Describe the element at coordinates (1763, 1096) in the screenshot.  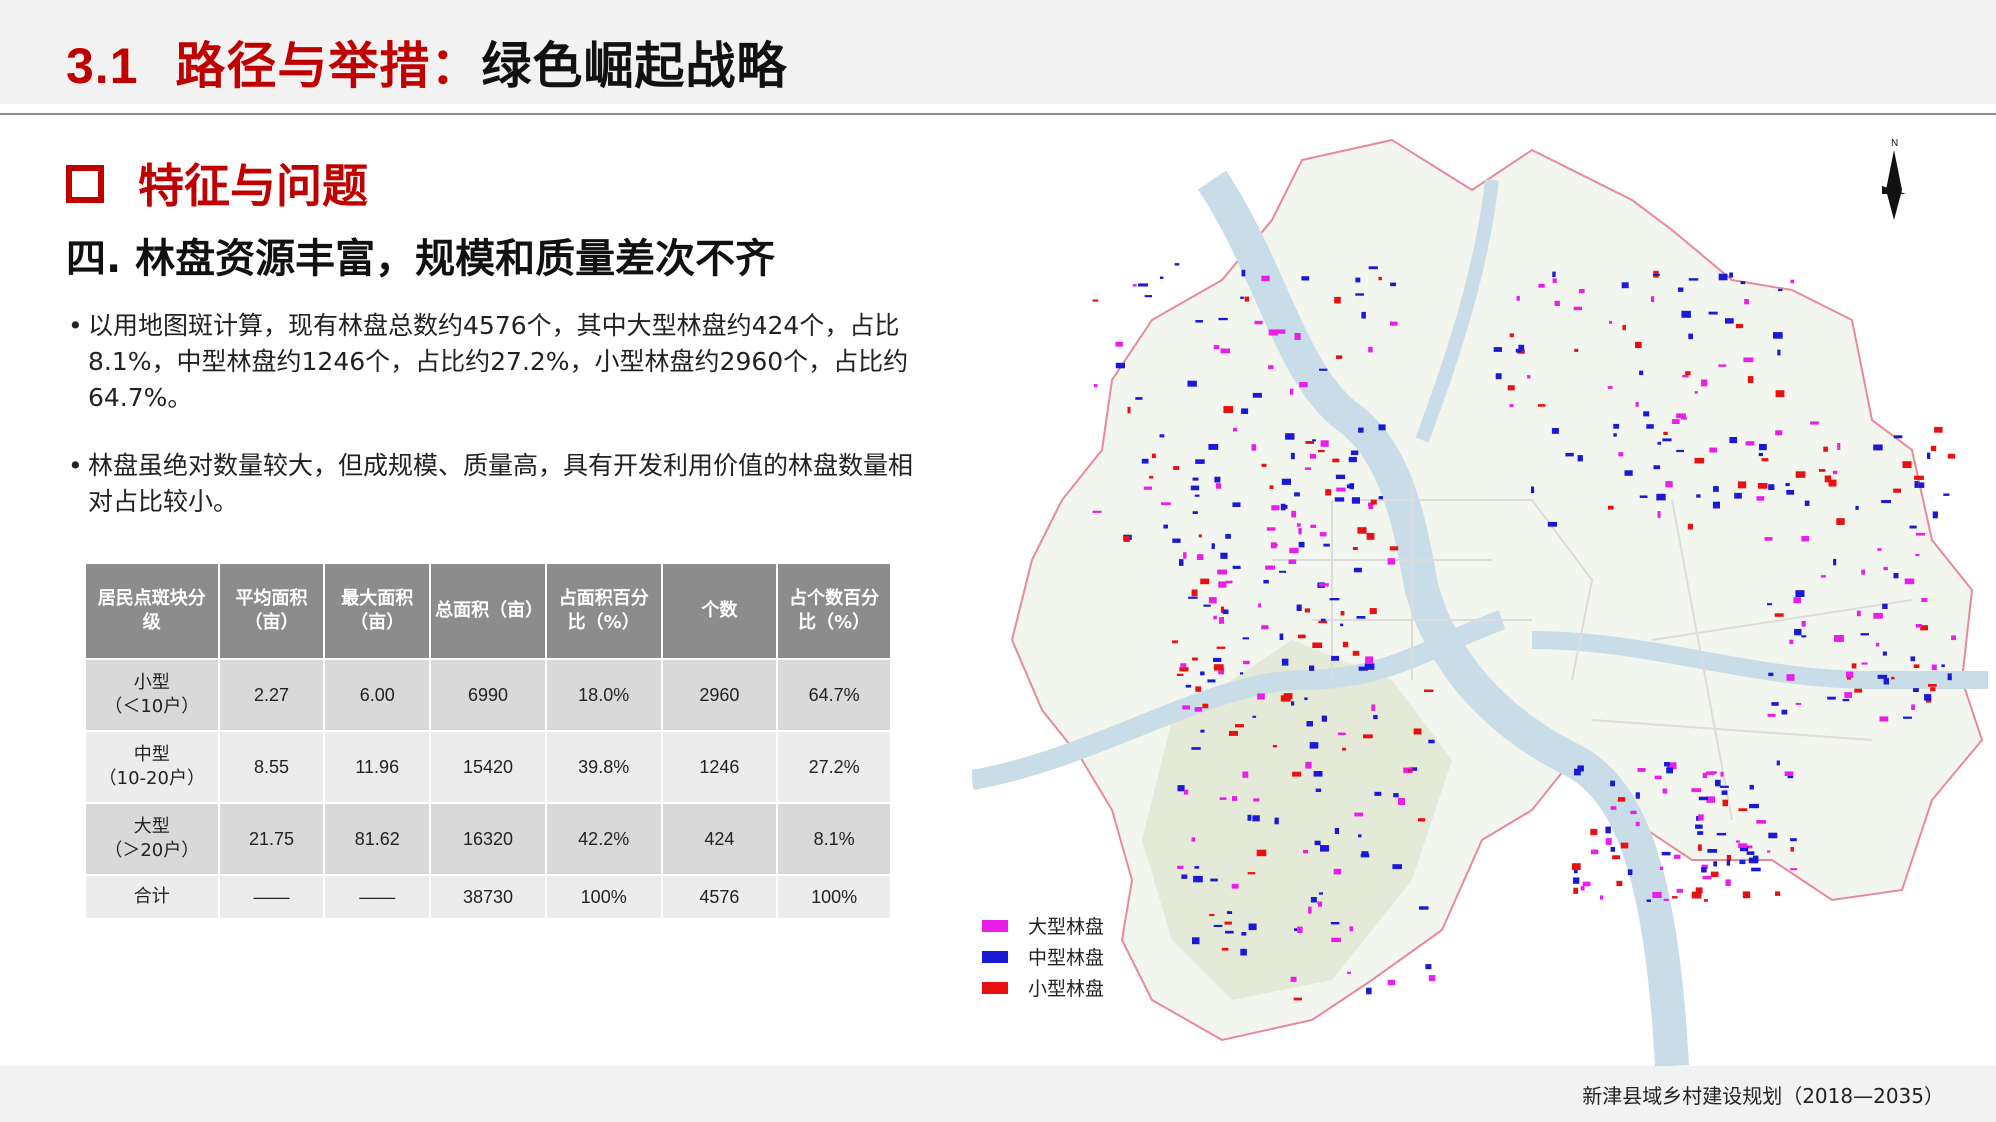
I see `footer-text: 新津县域乡村建设规划（2018—2035）` at that location.